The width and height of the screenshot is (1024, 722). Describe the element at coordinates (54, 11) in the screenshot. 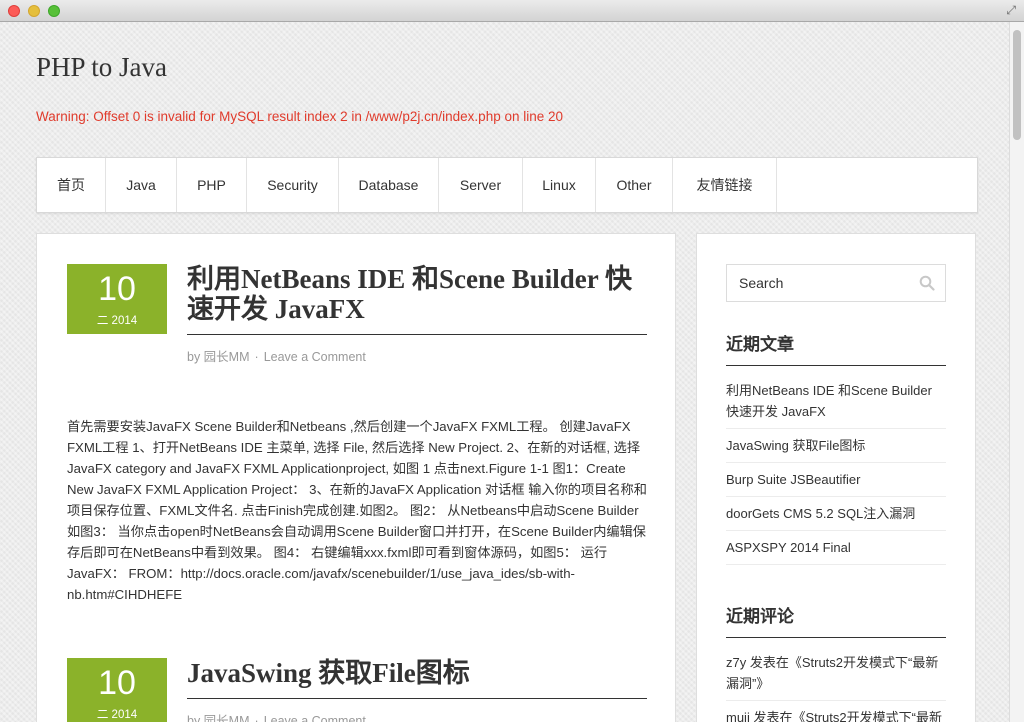

I see `window-zoom-button` at that location.